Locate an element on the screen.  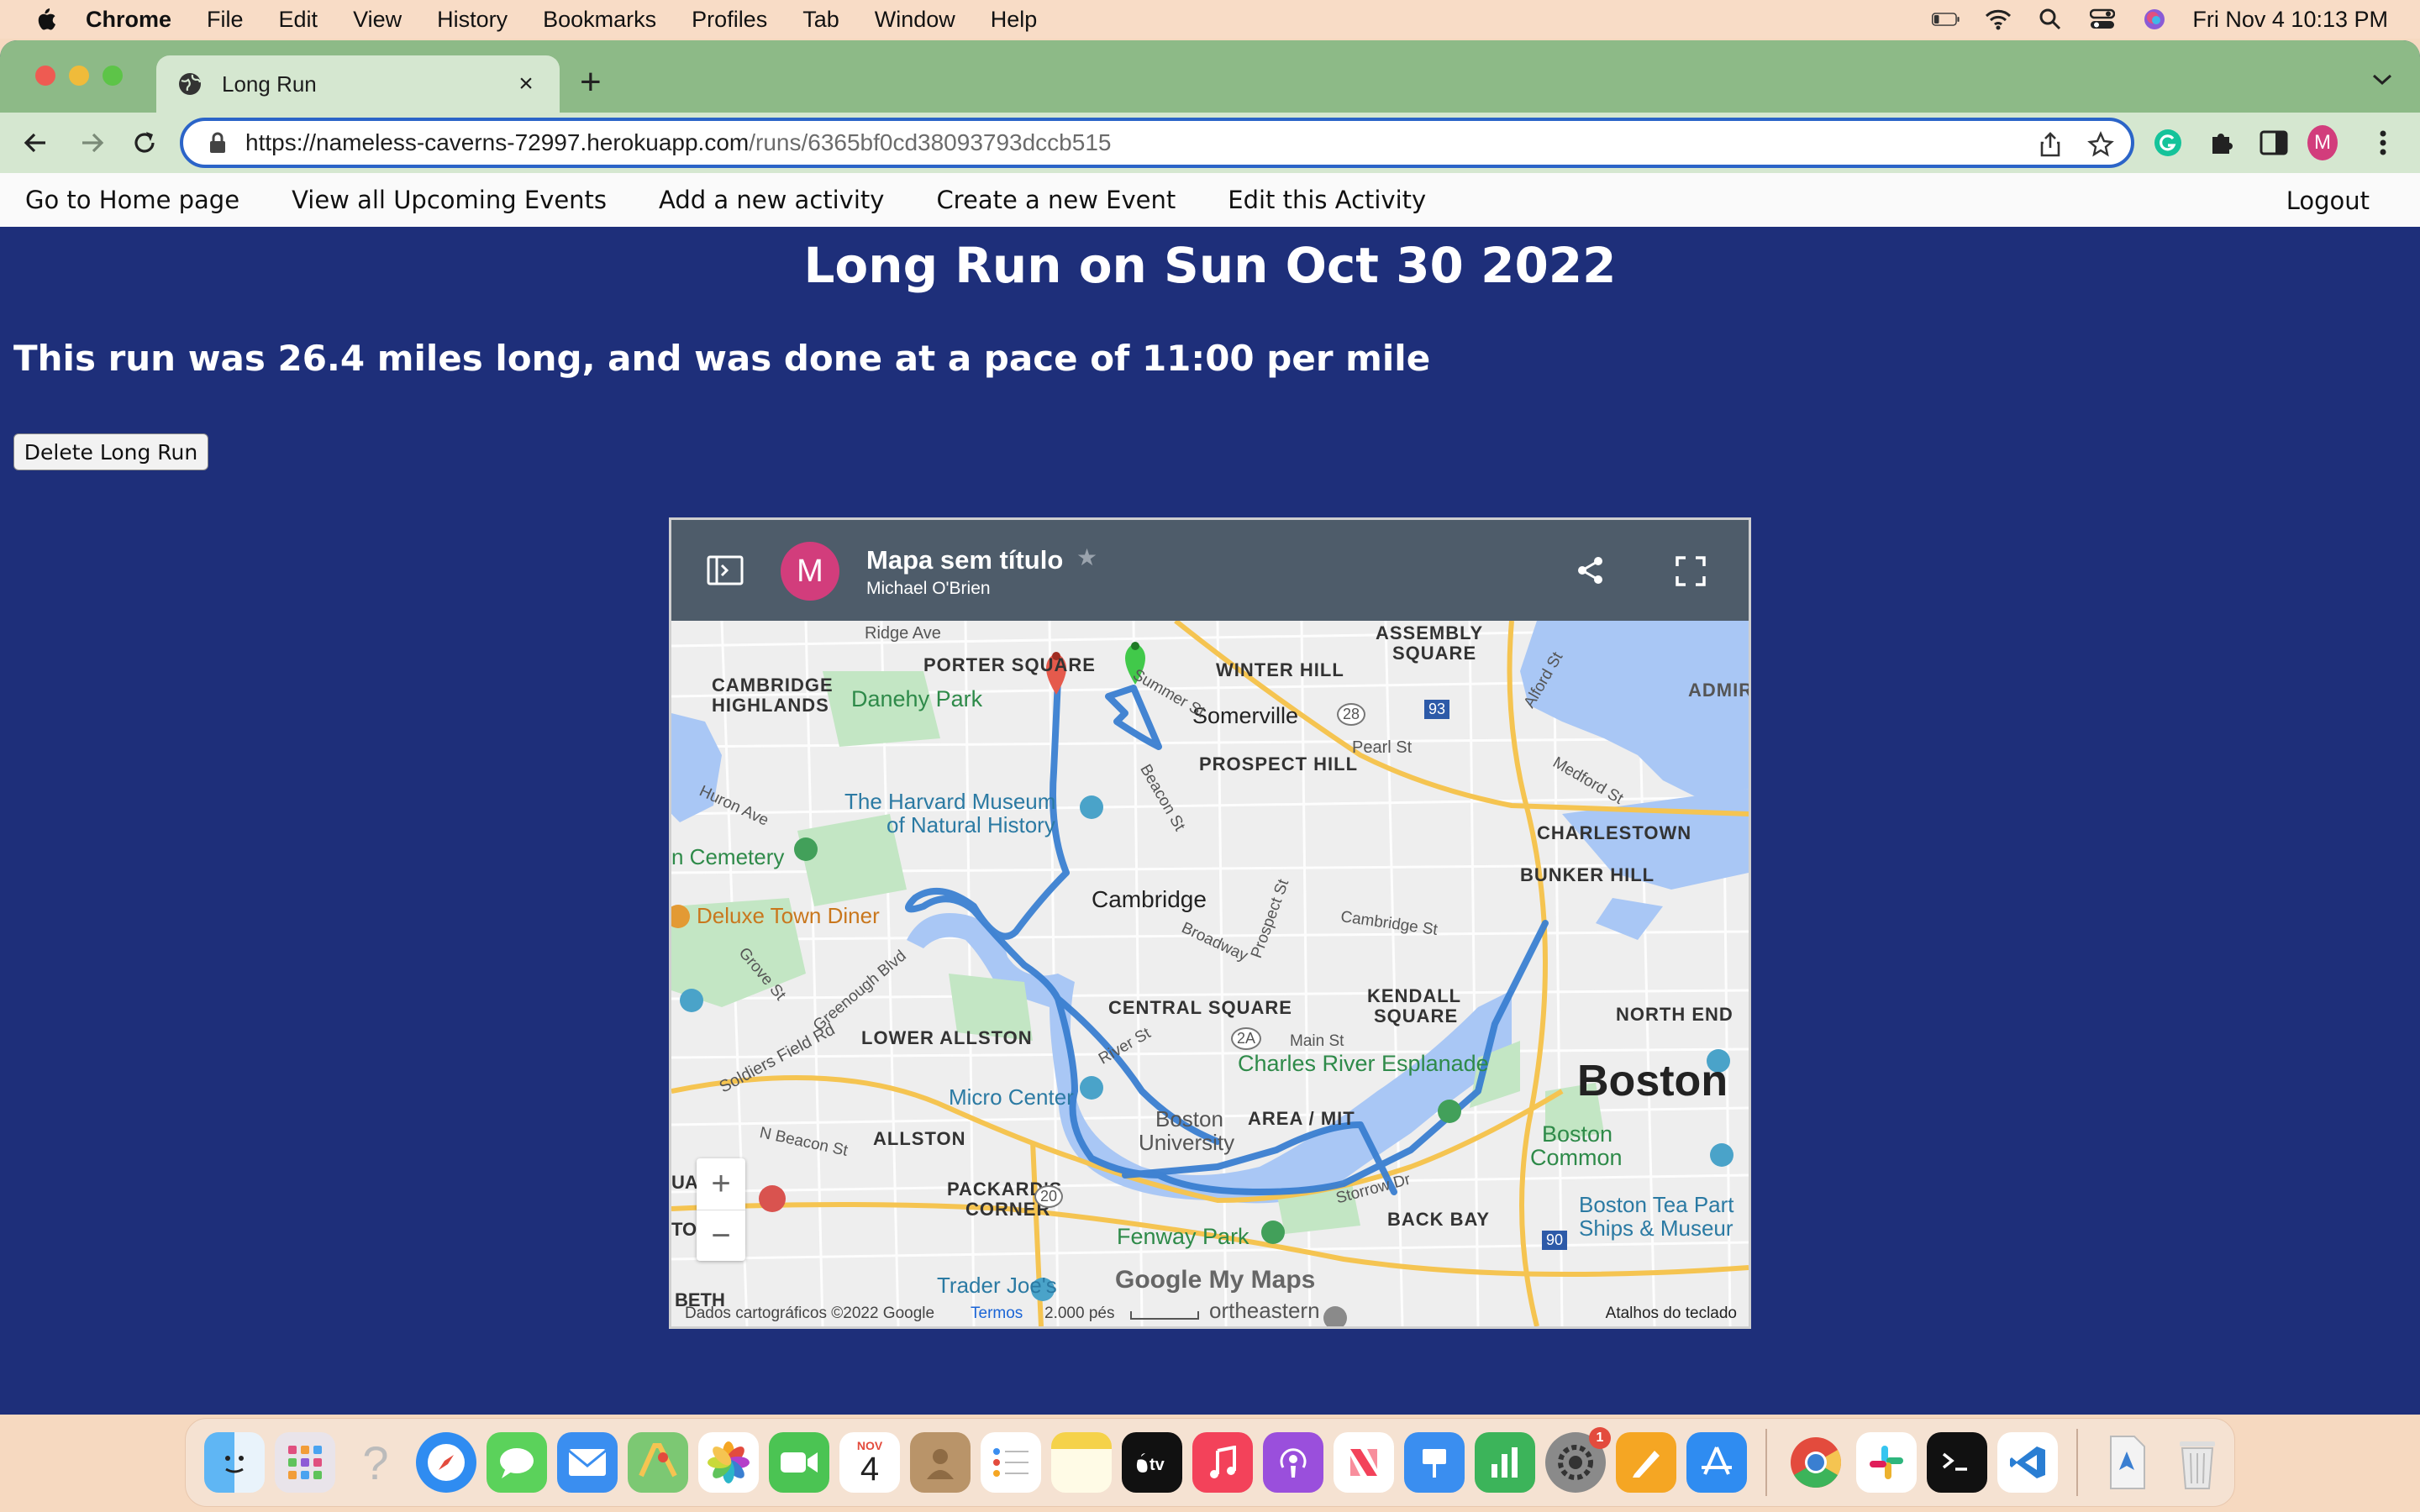
reminders-dock-icon is located at coordinates (1011, 1462).